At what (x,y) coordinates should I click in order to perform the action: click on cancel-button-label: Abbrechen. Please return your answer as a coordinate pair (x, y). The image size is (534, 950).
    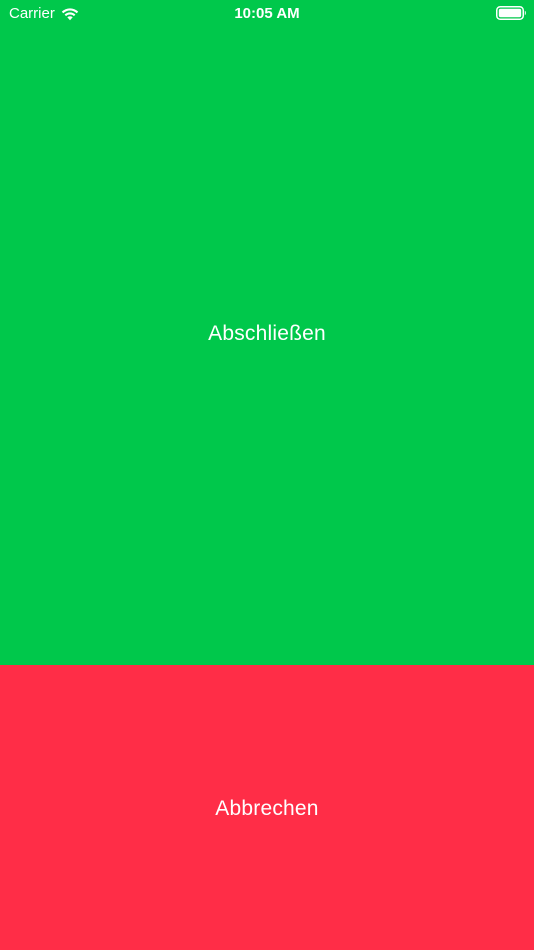
    Looking at the image, I should click on (267, 808).